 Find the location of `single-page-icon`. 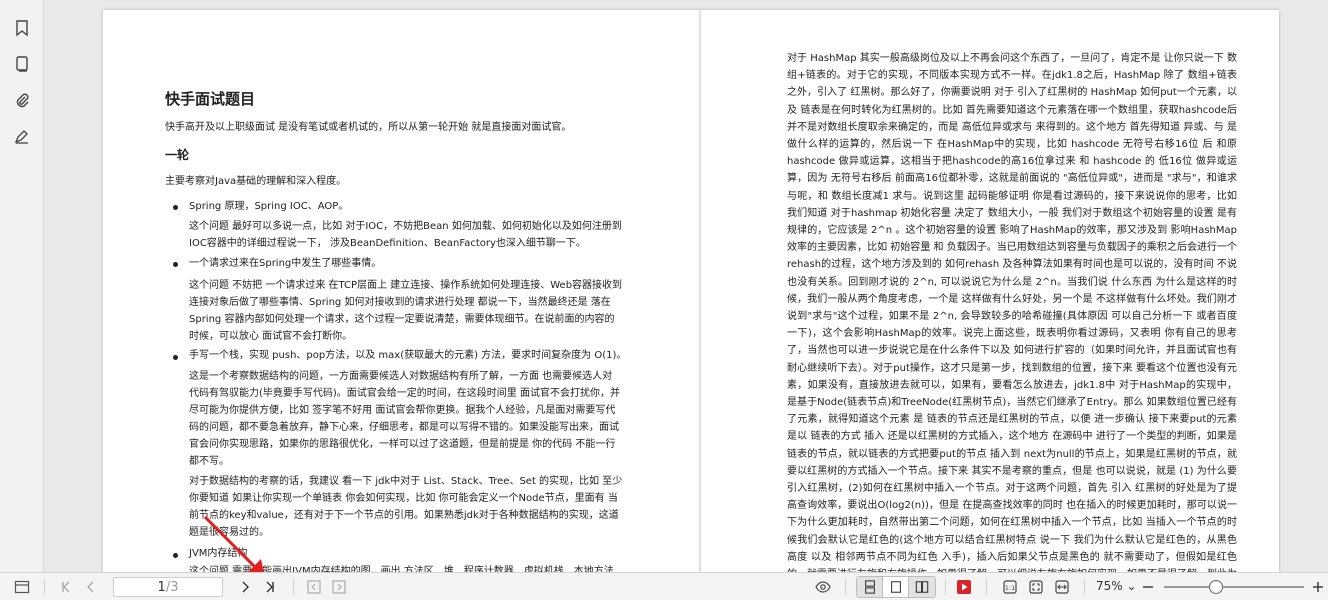

single-page-icon is located at coordinates (896, 587).